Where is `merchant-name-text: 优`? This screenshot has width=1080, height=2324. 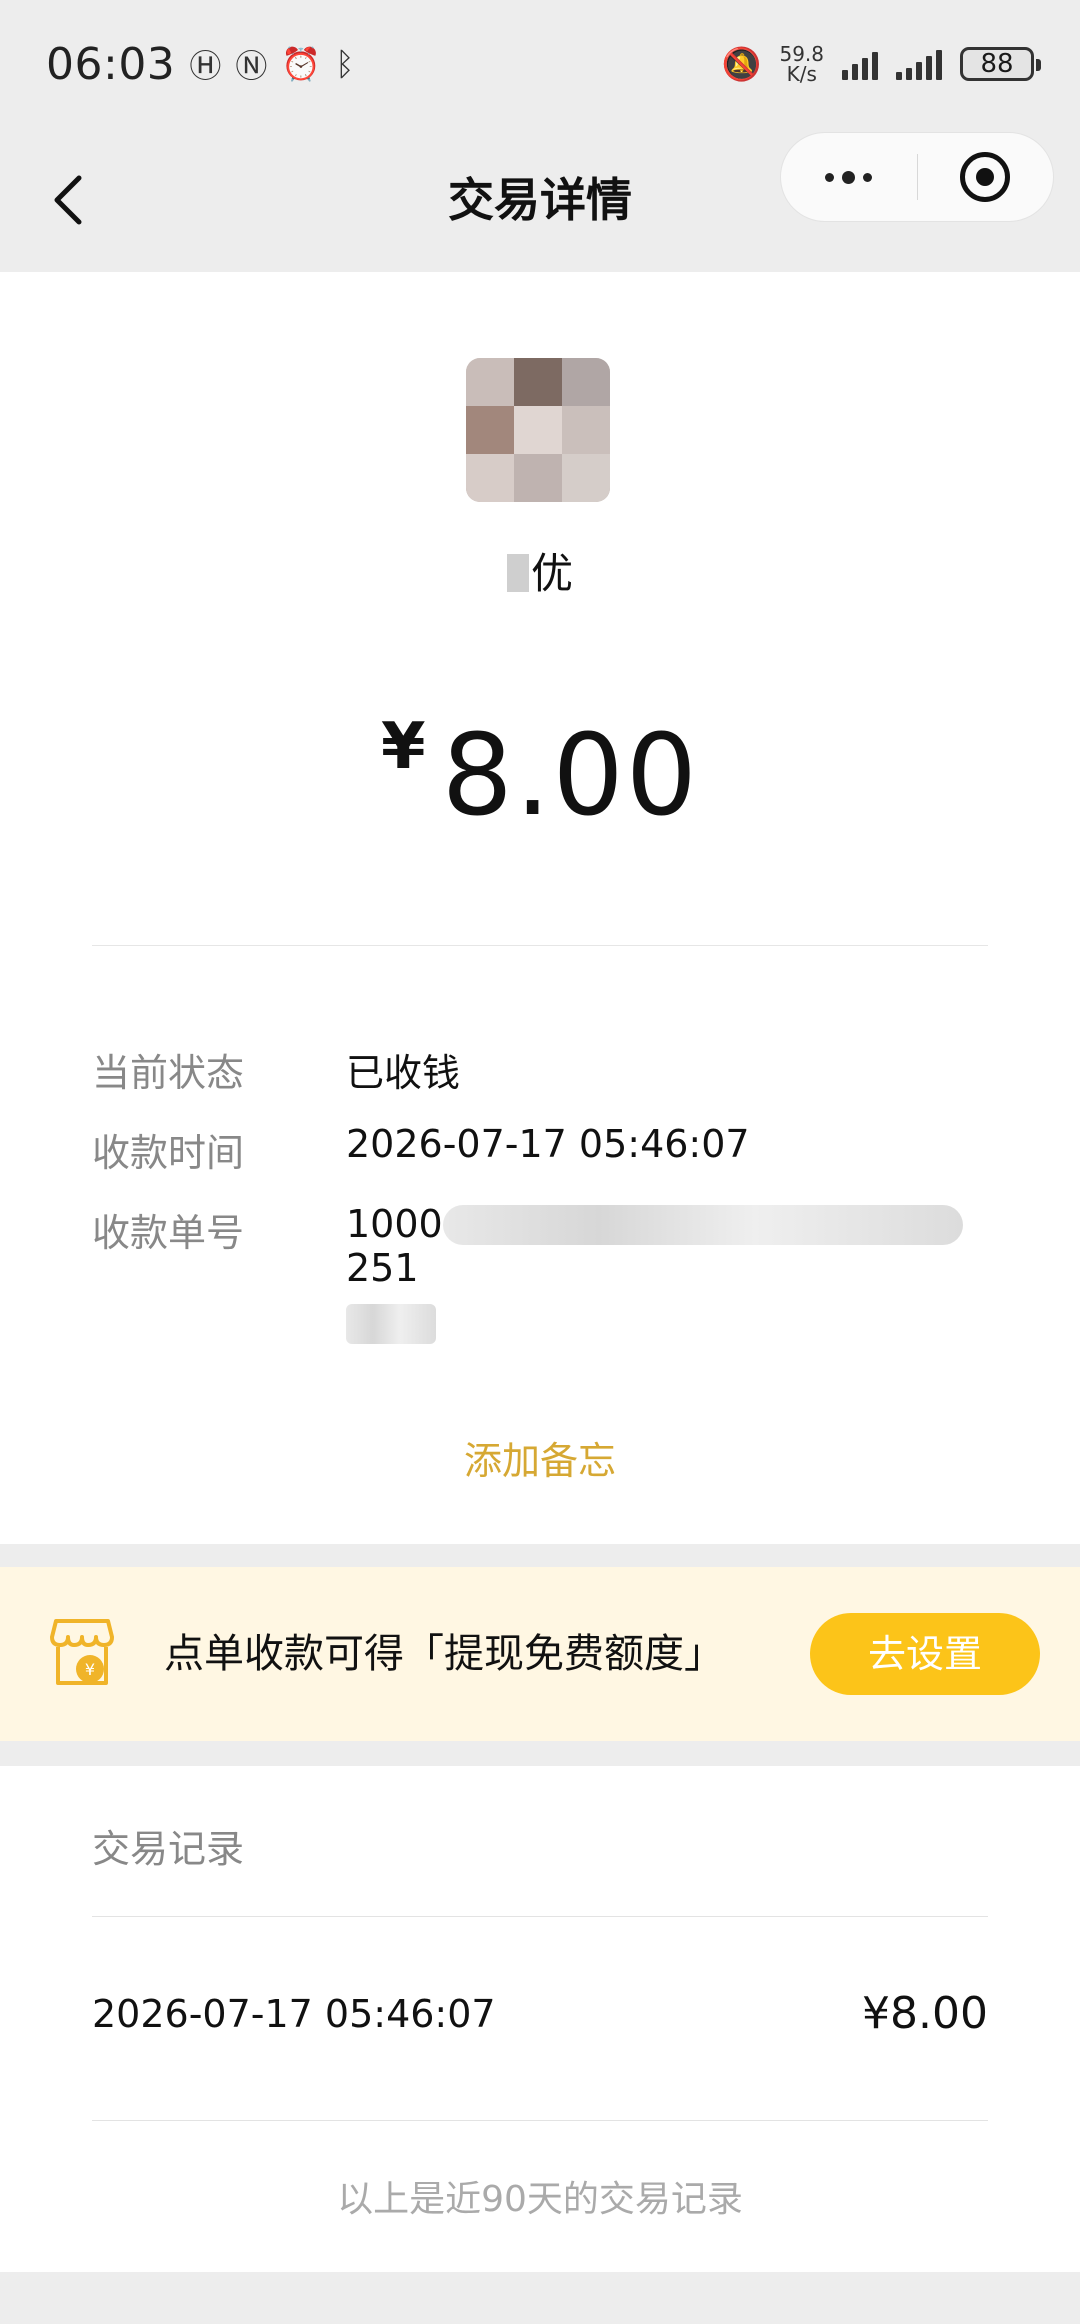
merchant-name-text: 优 is located at coordinates (551, 573).